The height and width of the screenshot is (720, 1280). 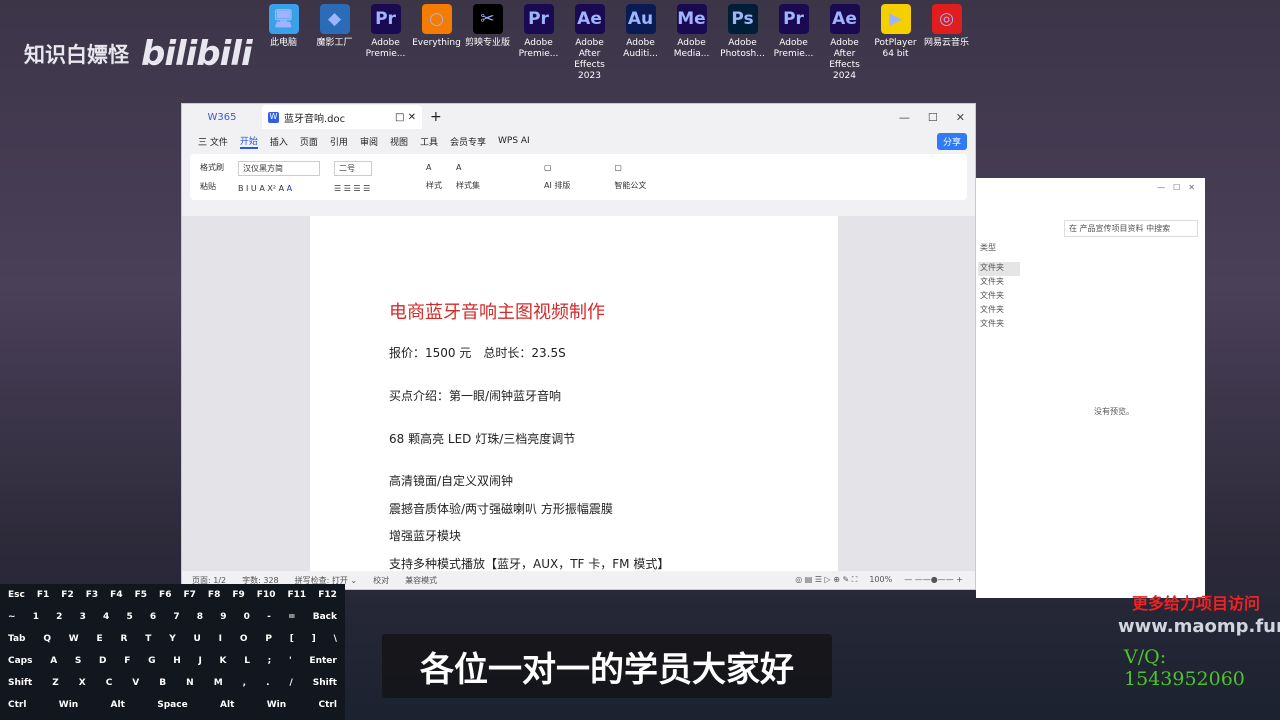 I want to click on key: T, so click(x=148, y=639).